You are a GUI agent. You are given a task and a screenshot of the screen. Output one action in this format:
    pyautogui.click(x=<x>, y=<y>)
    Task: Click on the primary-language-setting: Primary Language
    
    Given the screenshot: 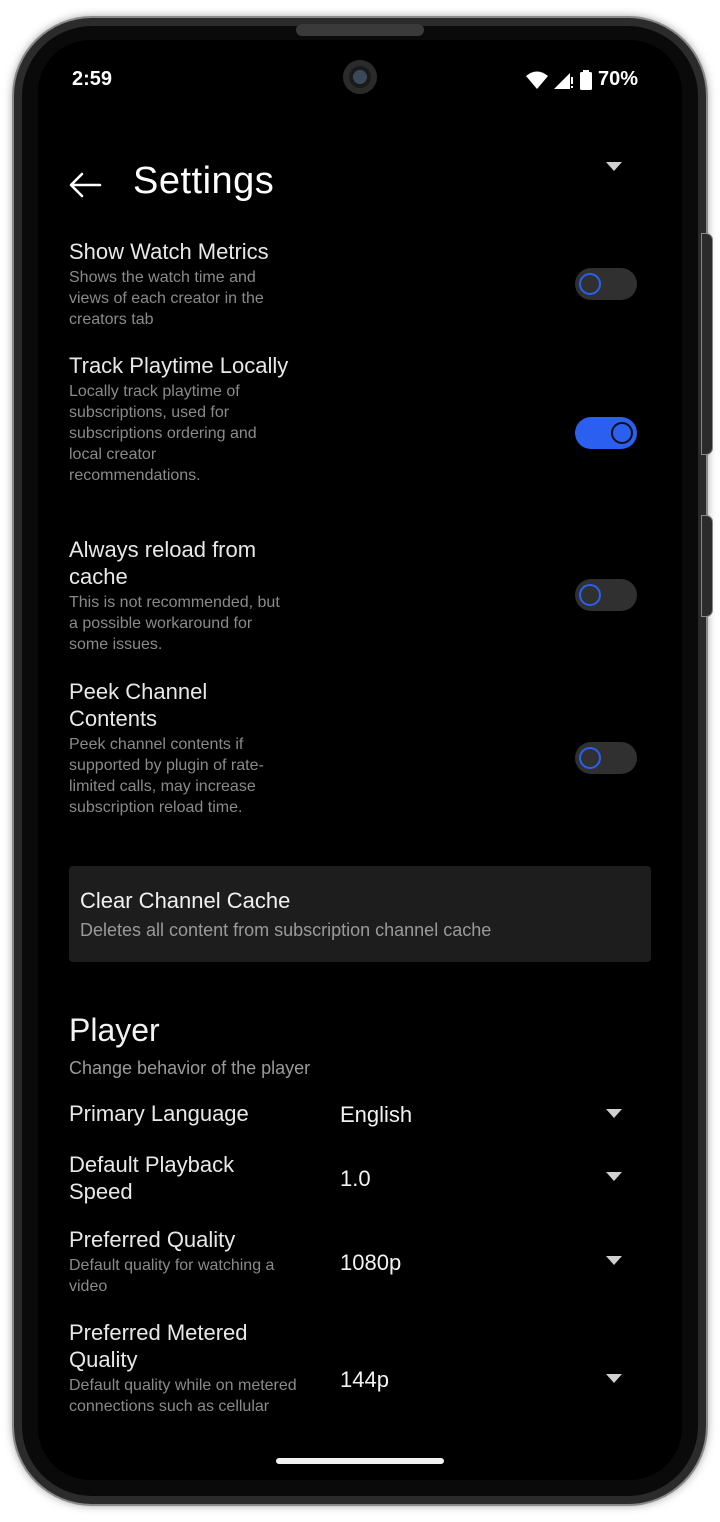 What is the action you would take?
    pyautogui.click(x=184, y=1113)
    